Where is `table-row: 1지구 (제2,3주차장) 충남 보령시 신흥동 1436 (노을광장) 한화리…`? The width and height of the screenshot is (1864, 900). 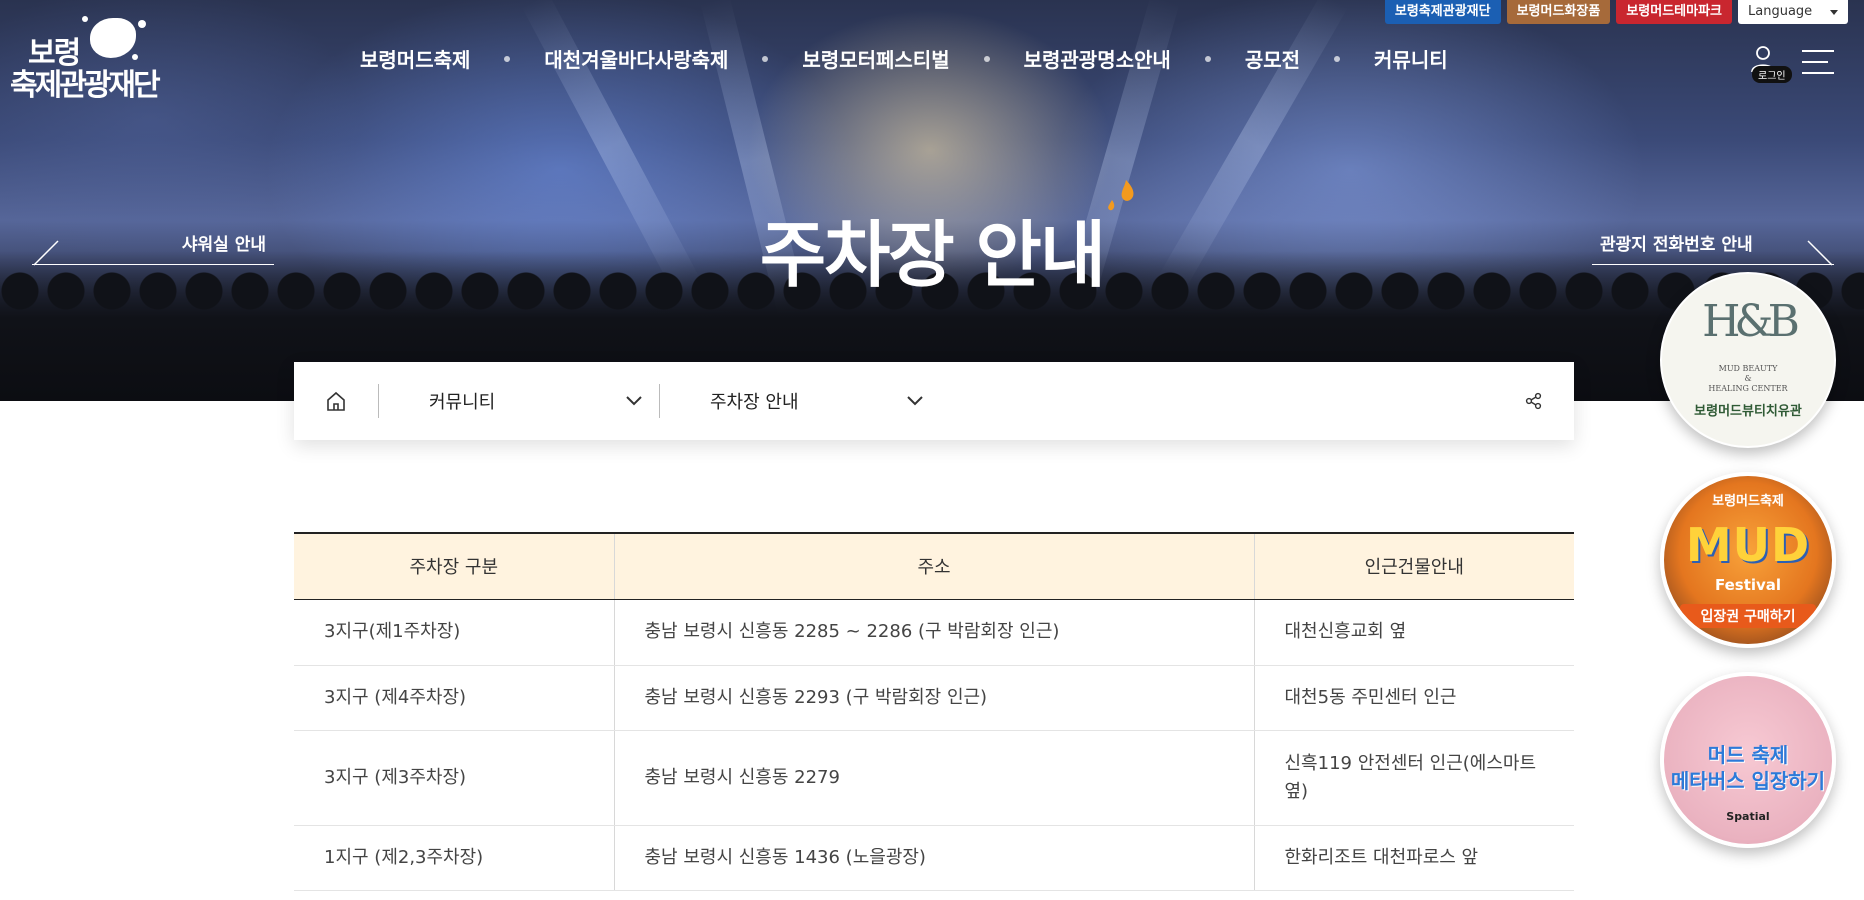
table-row: 1지구 (제2,3주차장) 충남 보령시 신흥동 1436 (노을광장) 한화리… is located at coordinates (934, 858).